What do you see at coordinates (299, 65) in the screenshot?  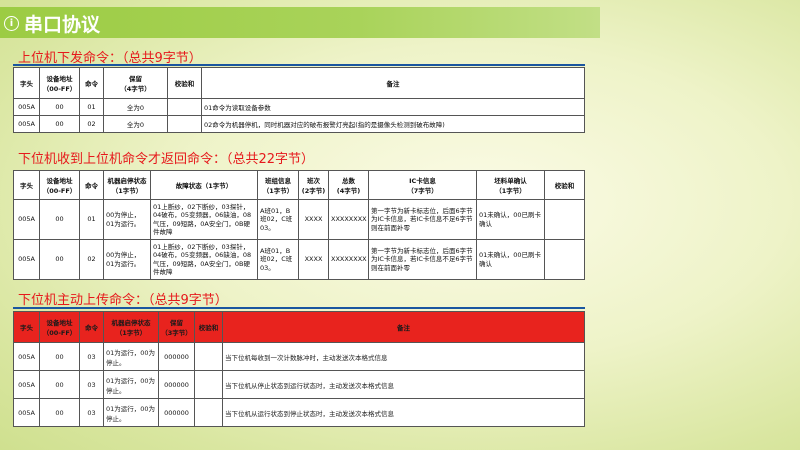 I see `section1-underline` at bounding box center [299, 65].